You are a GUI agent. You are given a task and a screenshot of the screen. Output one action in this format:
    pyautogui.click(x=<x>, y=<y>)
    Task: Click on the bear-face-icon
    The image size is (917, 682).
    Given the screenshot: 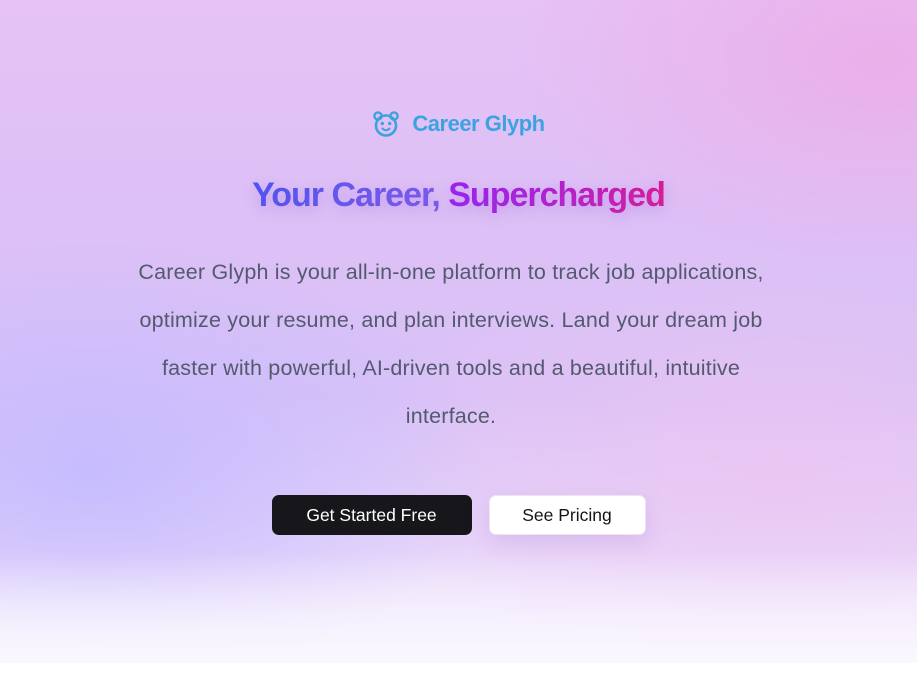 What is the action you would take?
    pyautogui.click(x=386, y=124)
    